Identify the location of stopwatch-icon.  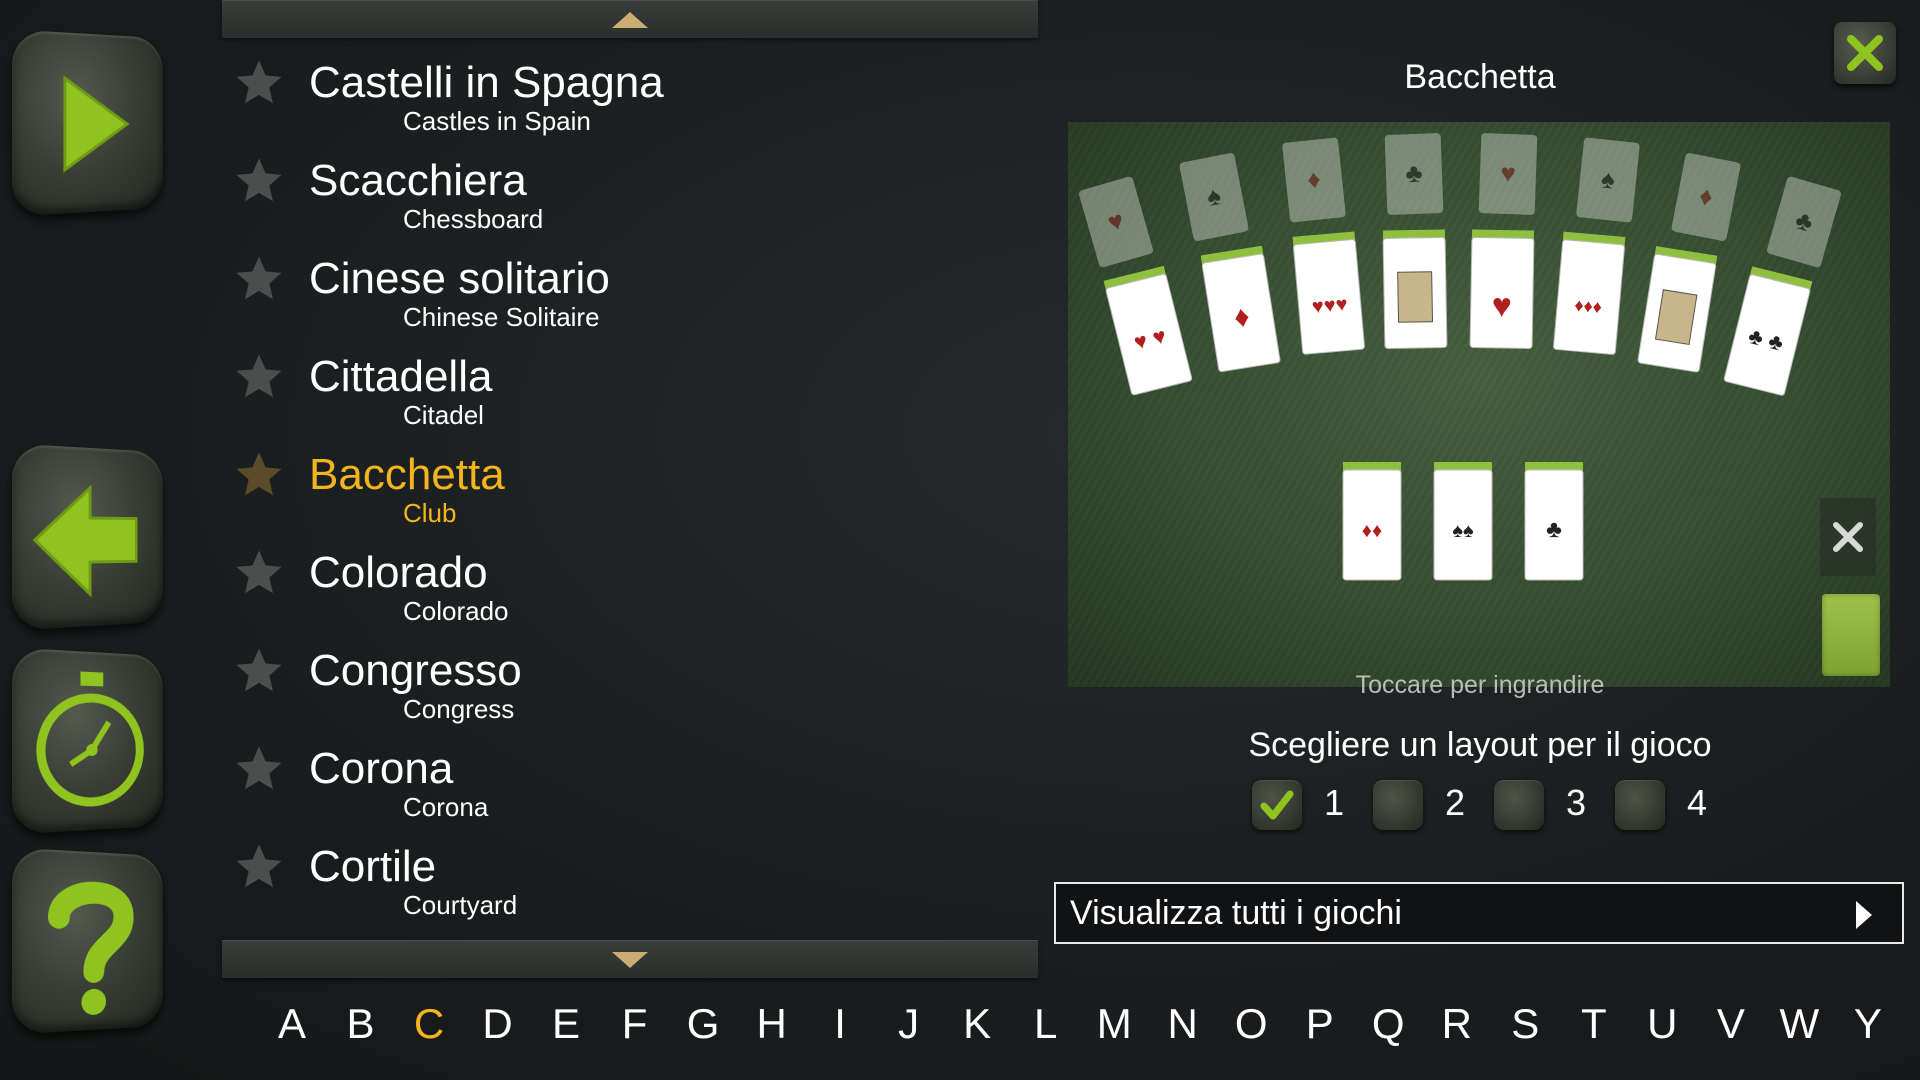
(87, 752).